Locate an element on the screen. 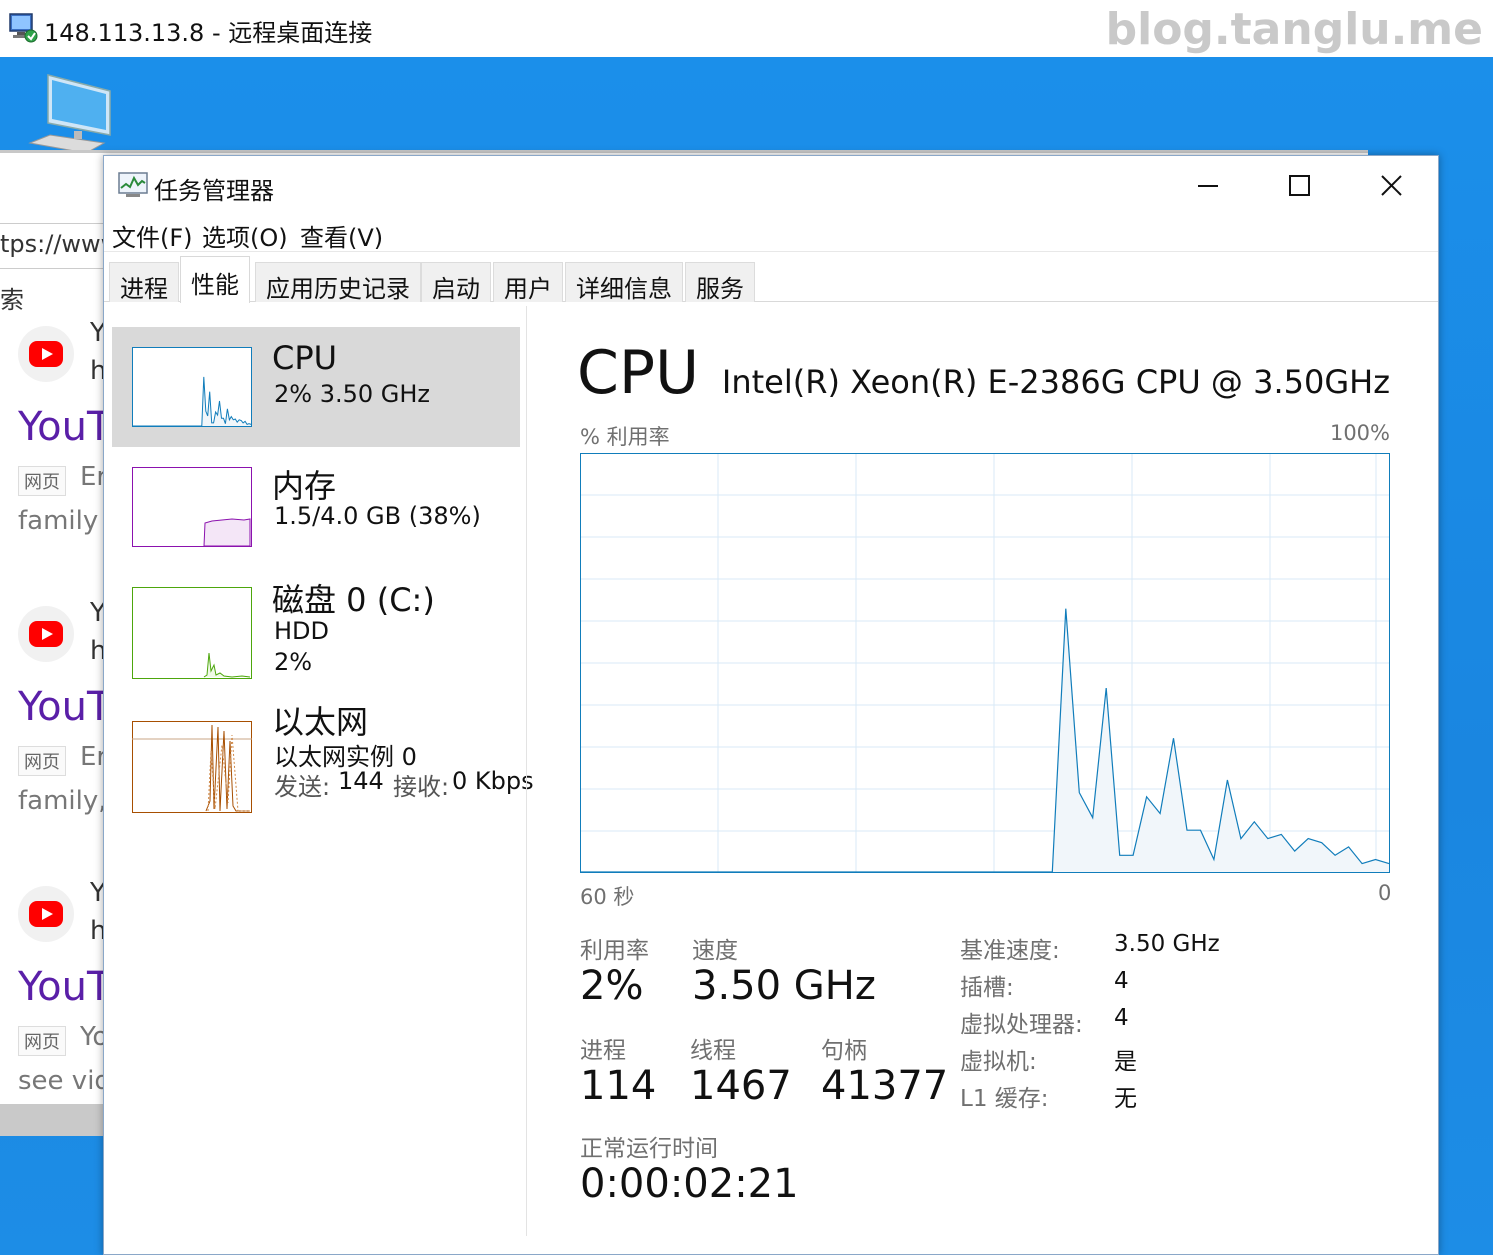 This screenshot has width=1493, height=1255. result-description: family a is located at coordinates (61, 521).